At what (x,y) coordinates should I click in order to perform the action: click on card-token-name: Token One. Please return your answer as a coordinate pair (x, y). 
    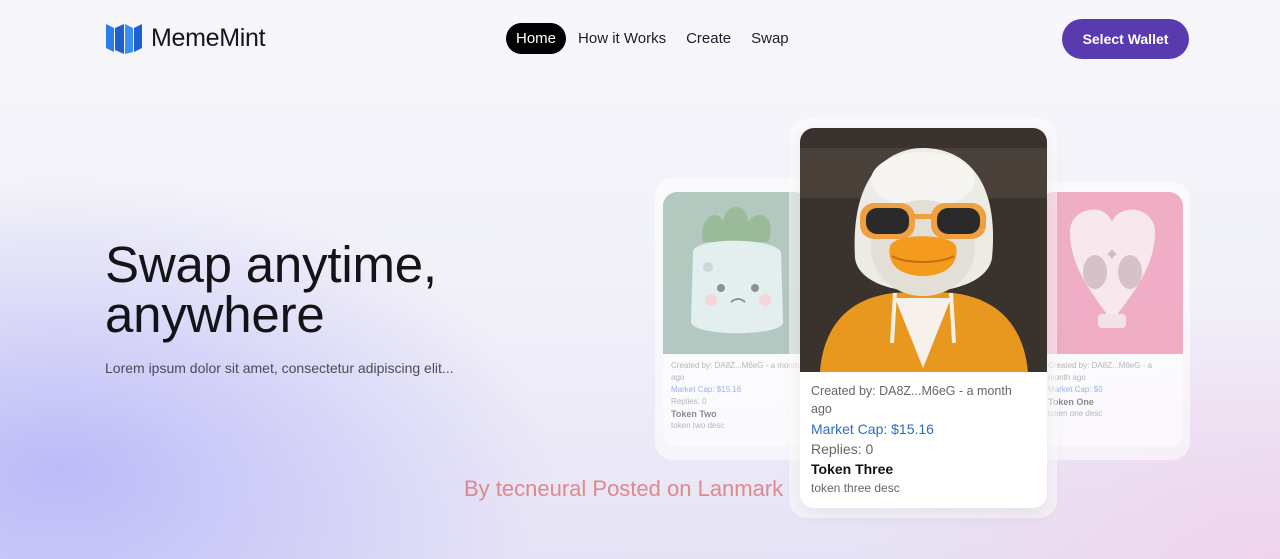
    Looking at the image, I should click on (1071, 402).